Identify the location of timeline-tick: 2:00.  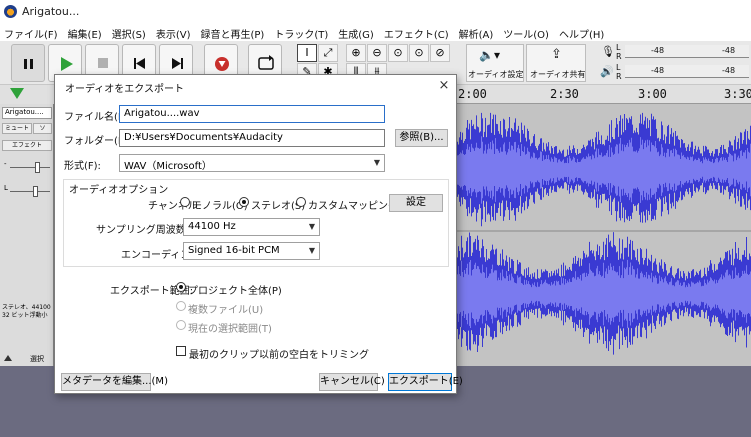
(472, 94).